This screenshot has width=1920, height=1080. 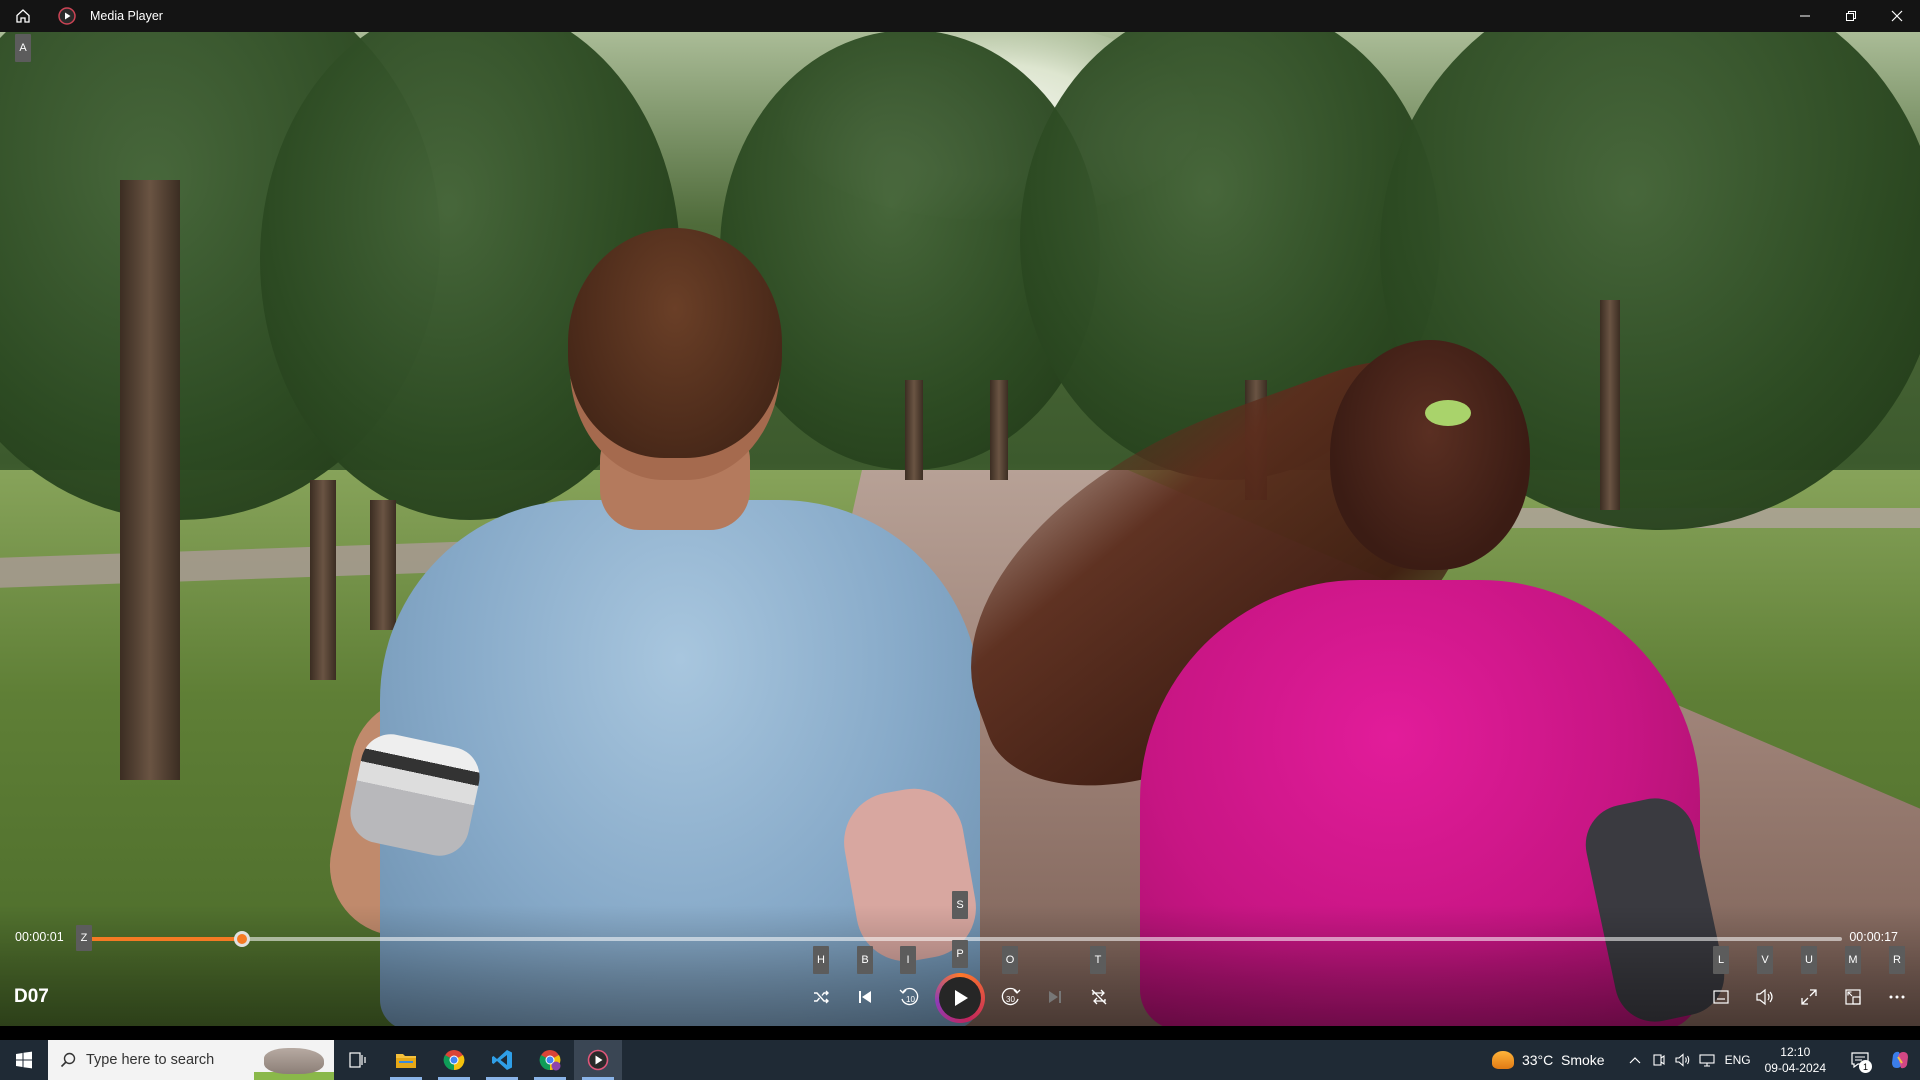 I want to click on restore-button, so click(x=1851, y=16).